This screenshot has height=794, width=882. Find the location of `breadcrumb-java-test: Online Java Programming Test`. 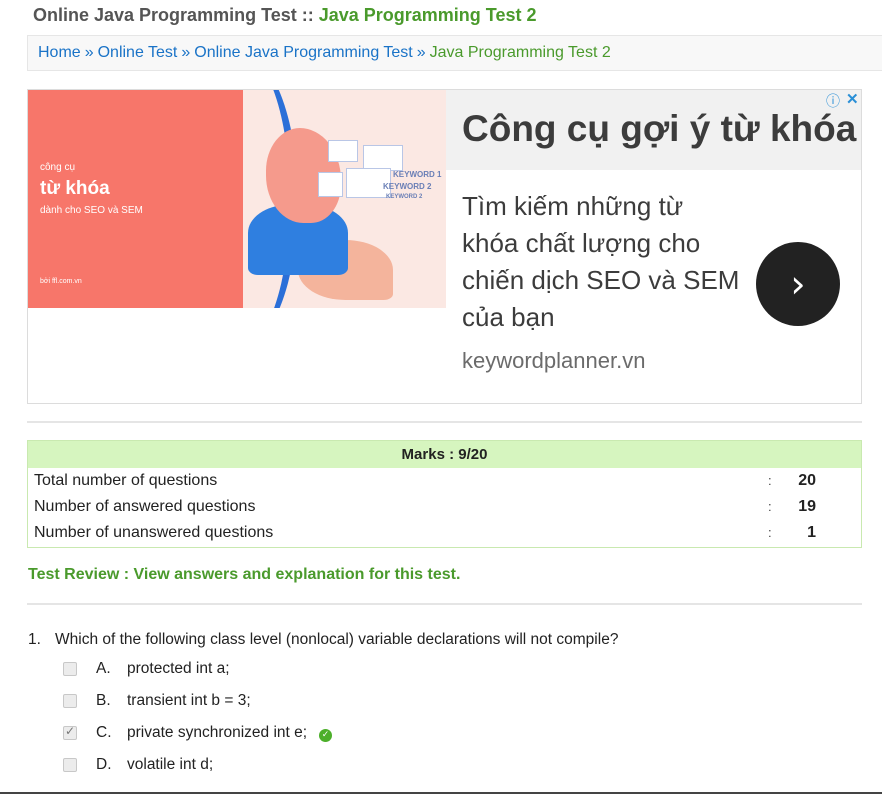

breadcrumb-java-test: Online Java Programming Test is located at coordinates (303, 52).